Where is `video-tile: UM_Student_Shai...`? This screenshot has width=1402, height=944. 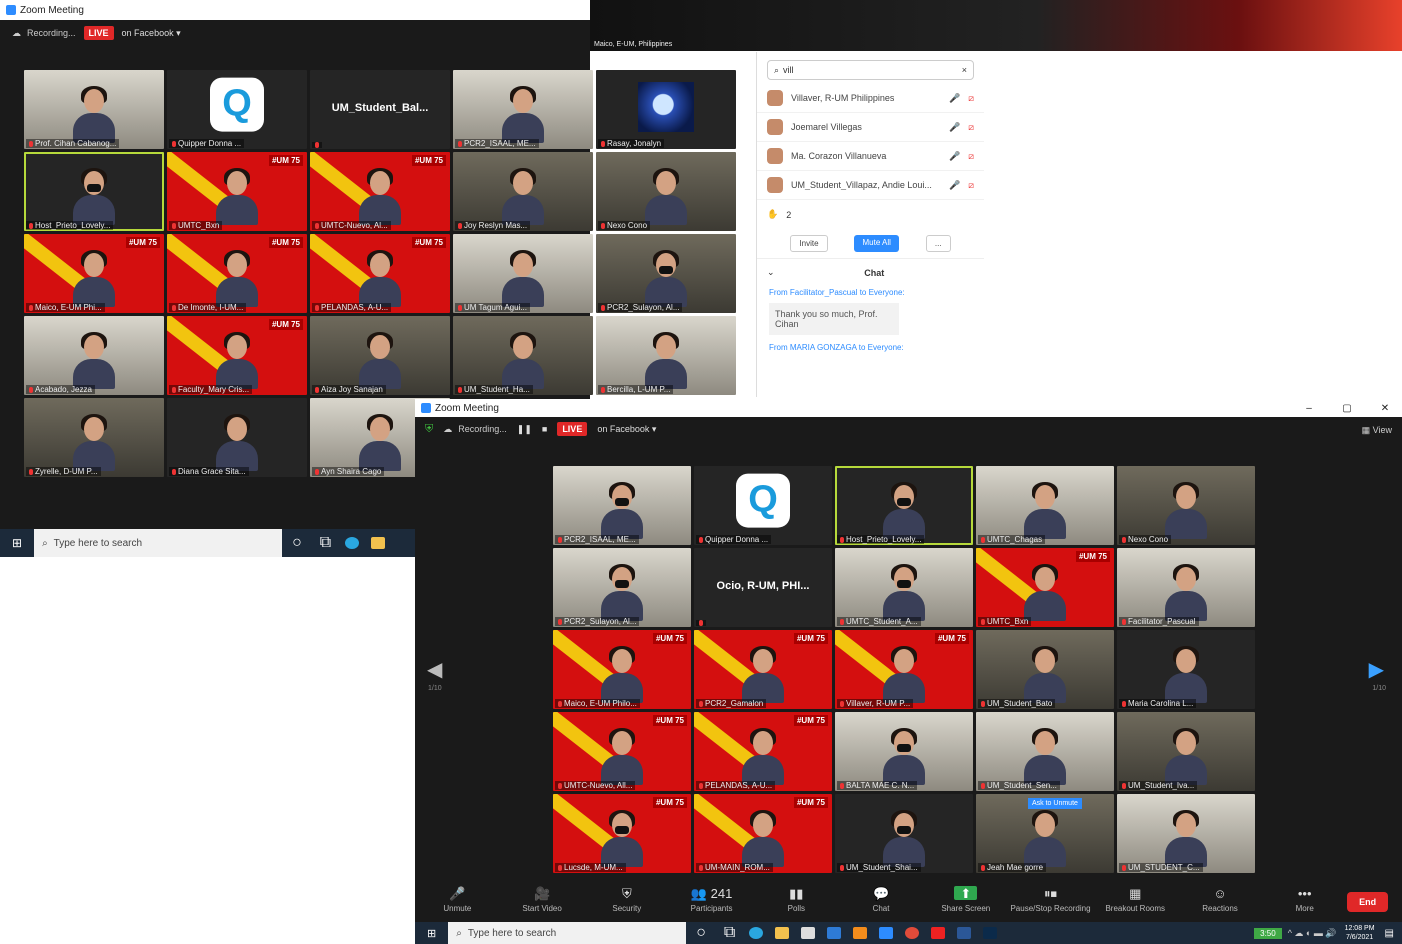
video-tile: UM_Student_Shai... is located at coordinates (904, 833).